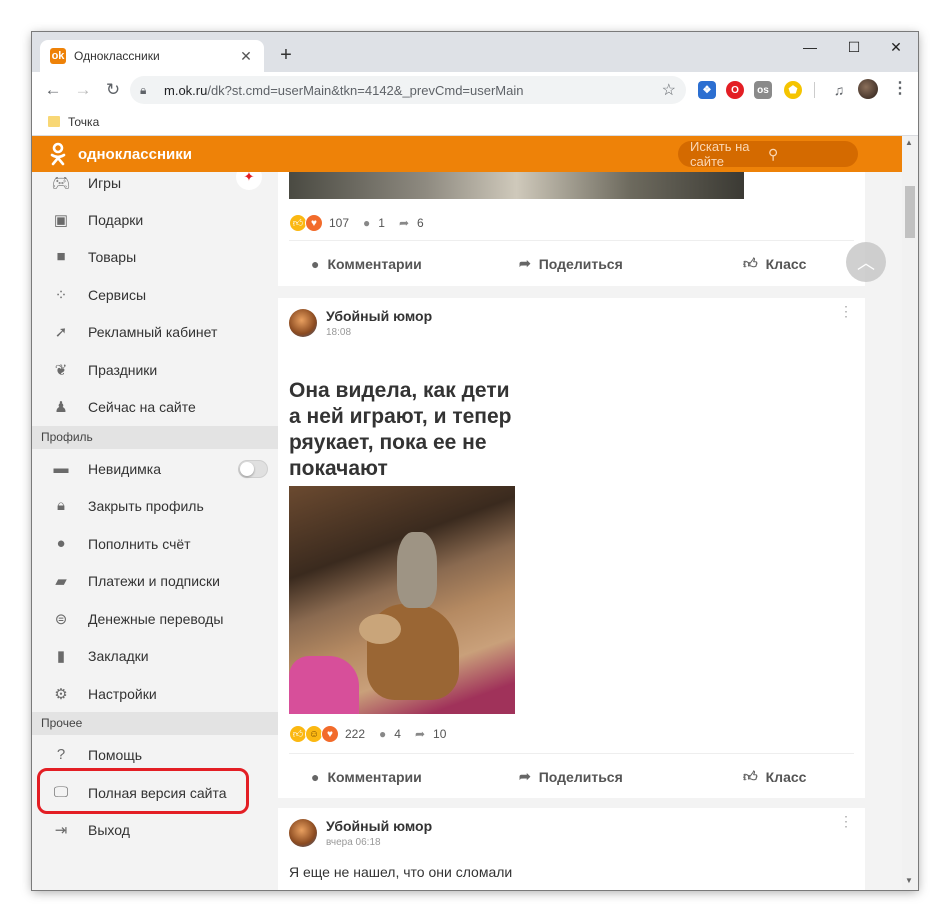 The width and height of the screenshot is (950, 922). Describe the element at coordinates (155, 543) in the screenshot. I see `sidebar-item-topup: ● Пополнить счёт` at that location.